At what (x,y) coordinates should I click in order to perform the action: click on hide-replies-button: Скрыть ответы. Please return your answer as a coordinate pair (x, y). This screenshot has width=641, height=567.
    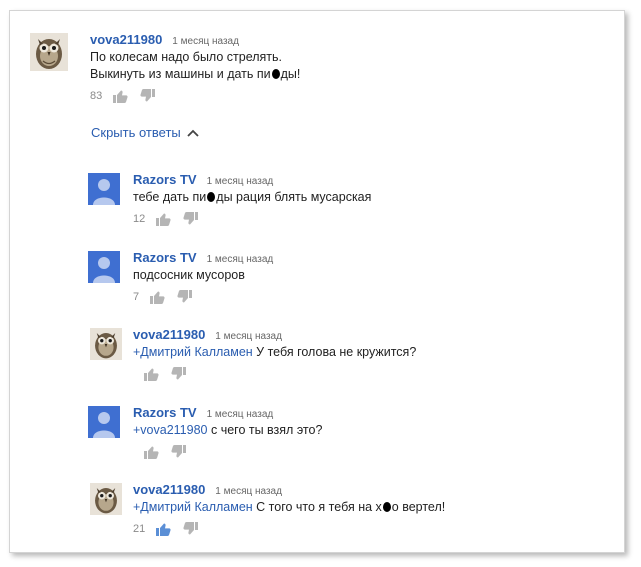
    Looking at the image, I should click on (145, 133).